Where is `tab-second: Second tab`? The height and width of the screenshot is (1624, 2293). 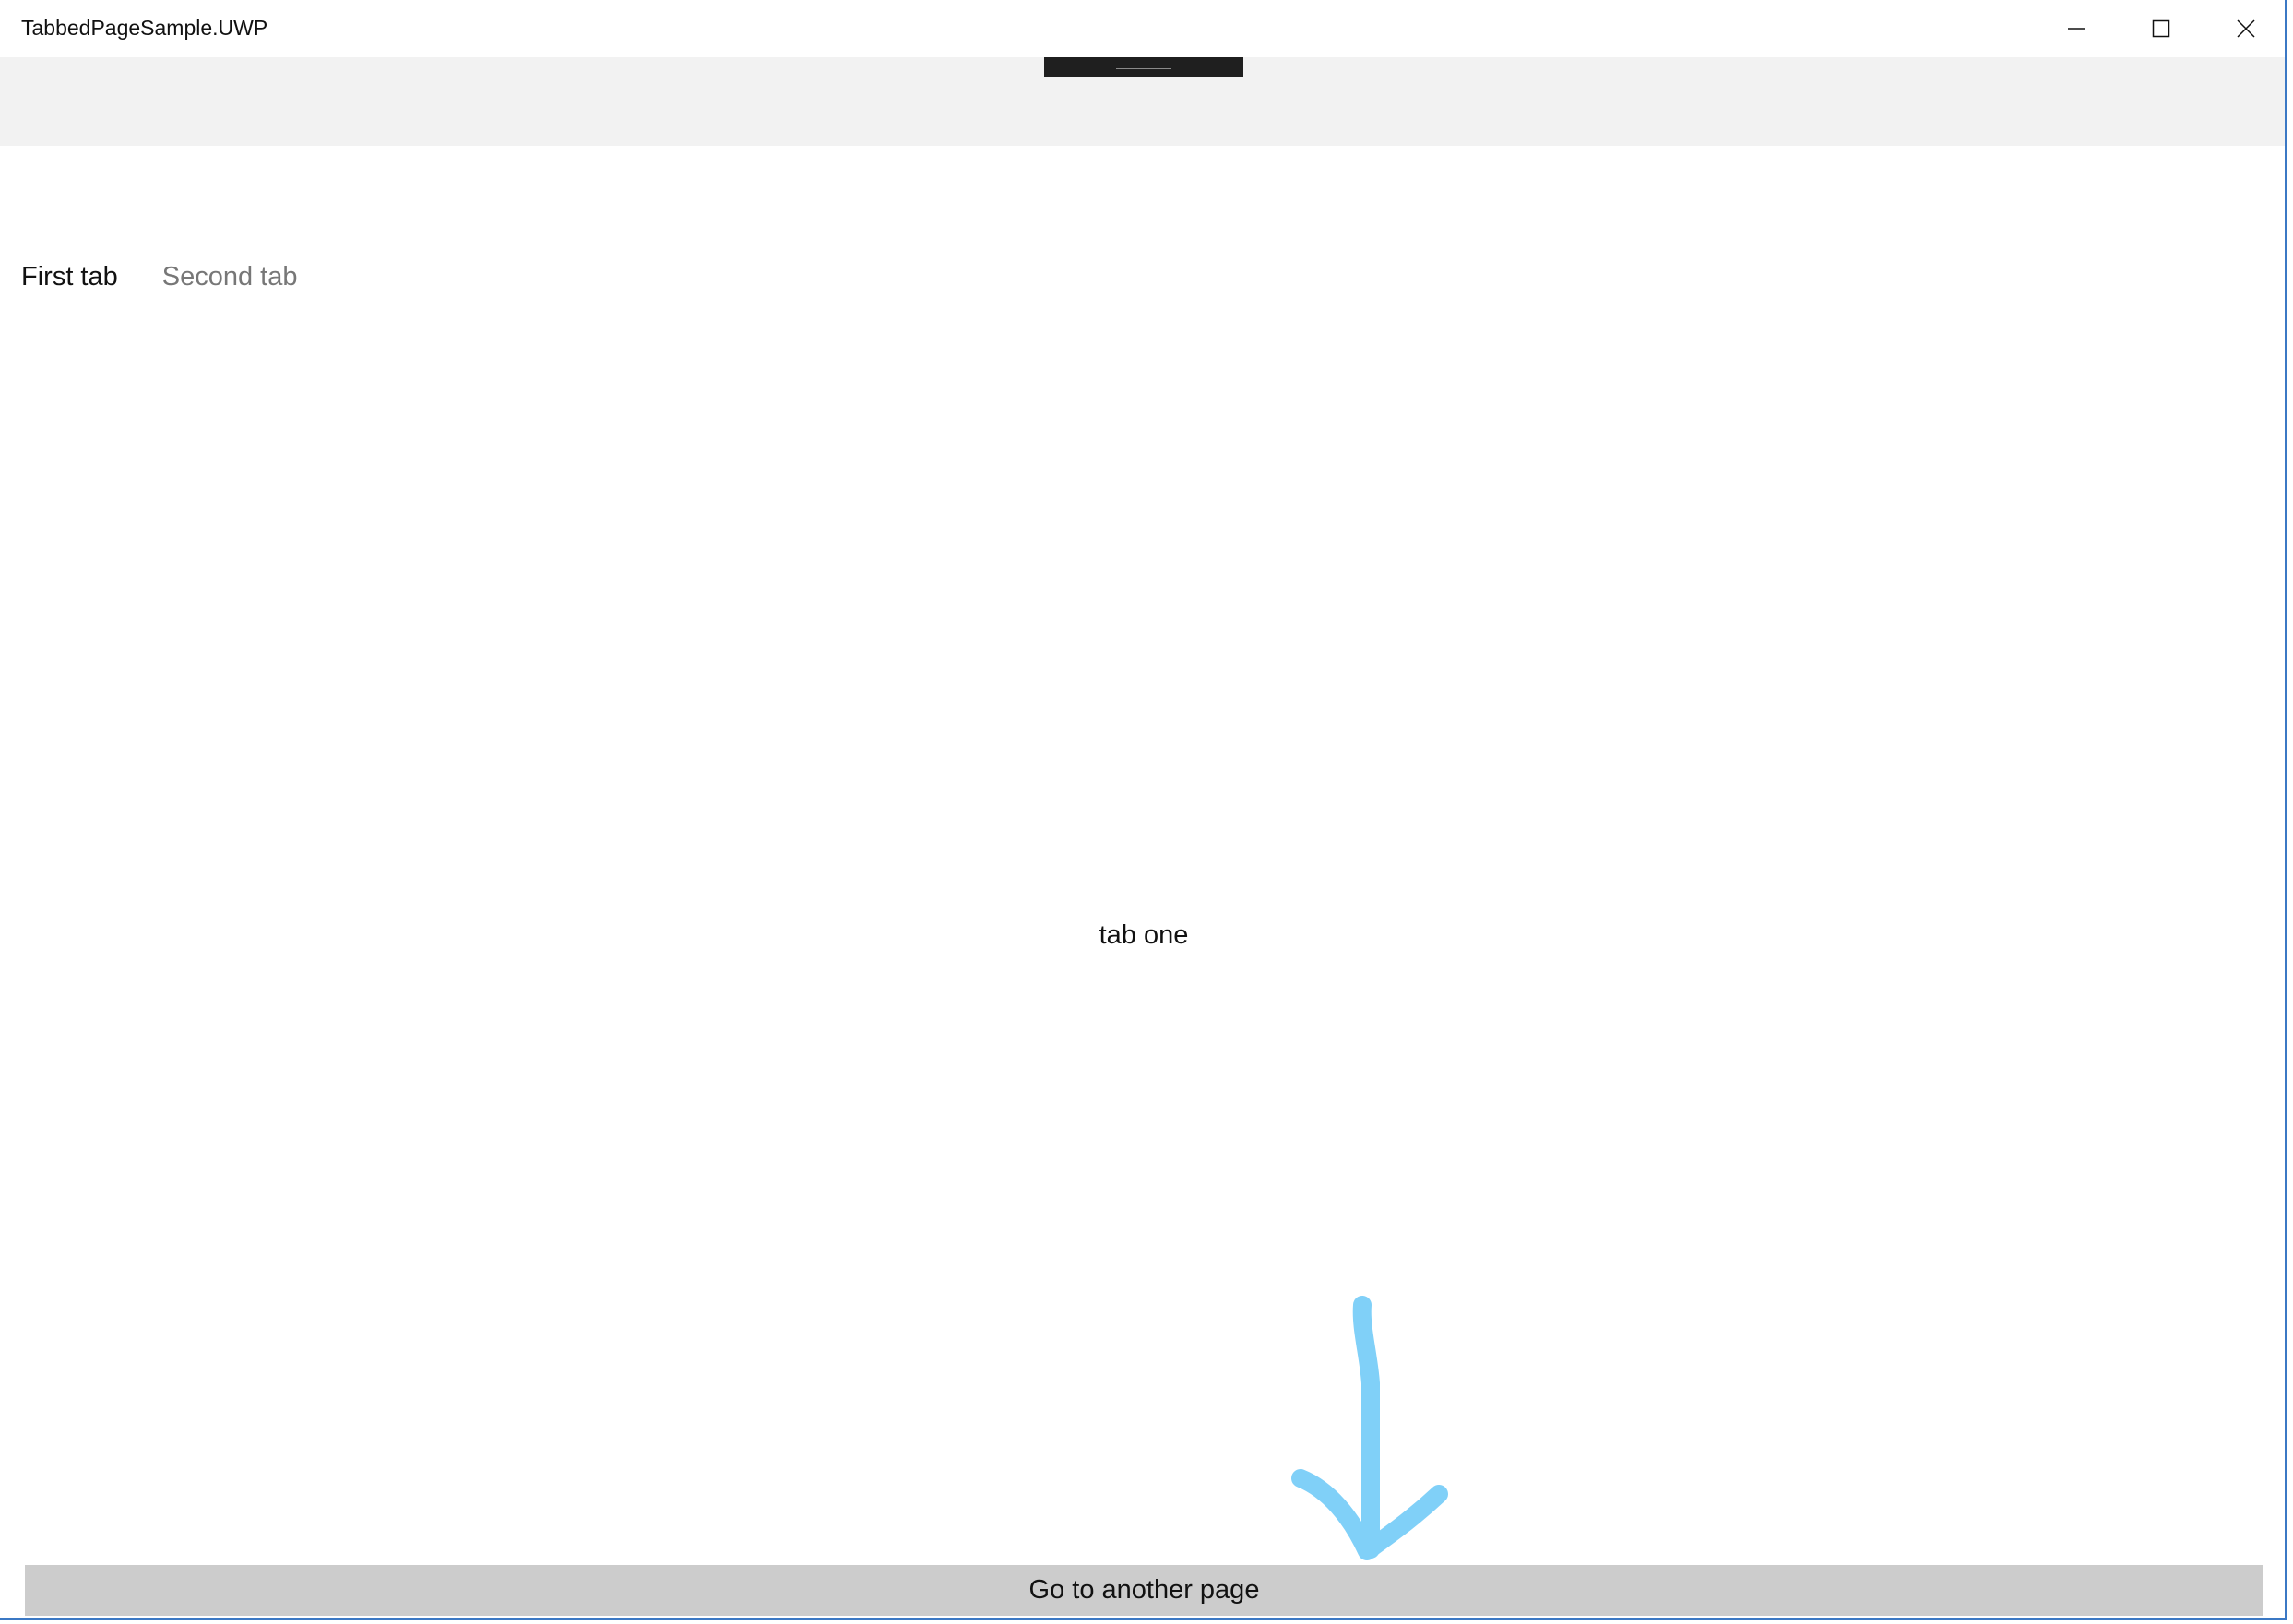
tab-second: Second tab is located at coordinates (230, 280).